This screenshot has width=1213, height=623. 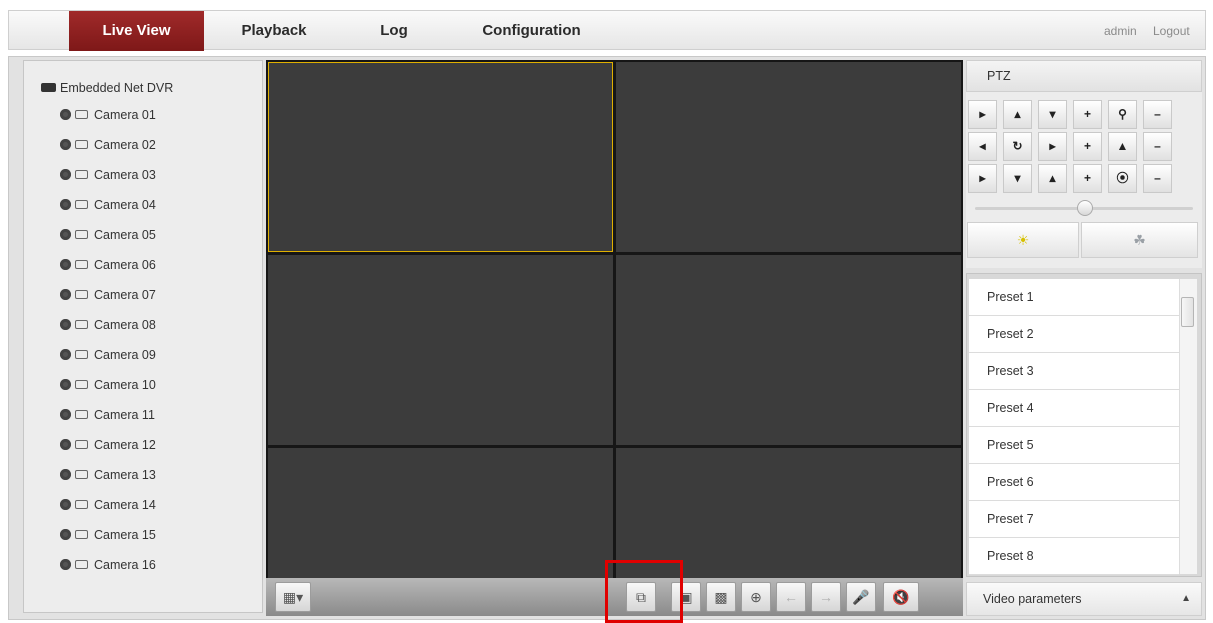 What do you see at coordinates (1087, 114) in the screenshot?
I see `zoom-in-button: +` at bounding box center [1087, 114].